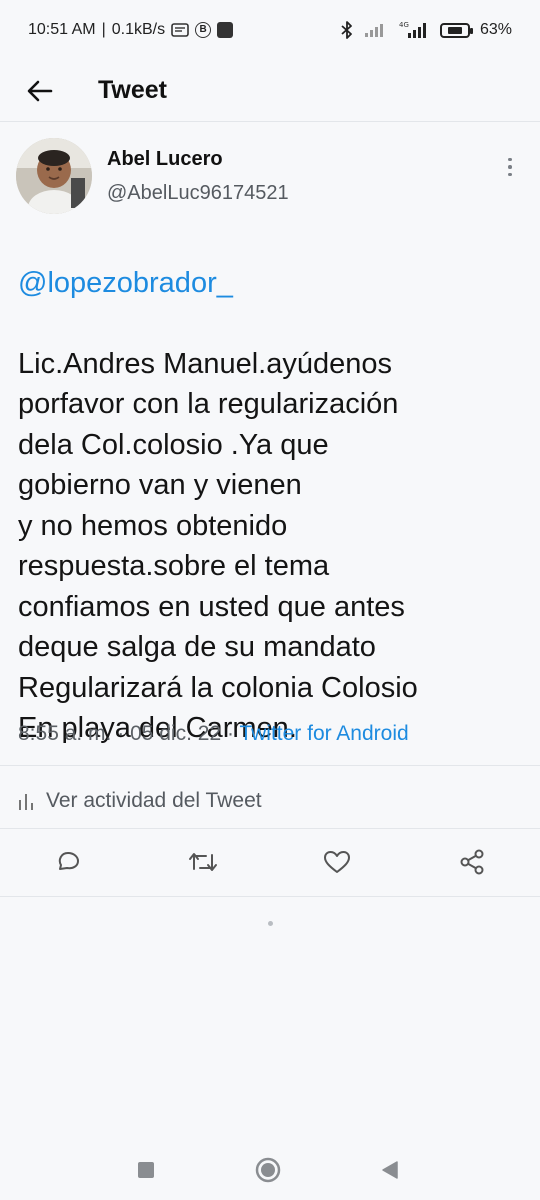  I want to click on retweet-button, so click(203, 862).